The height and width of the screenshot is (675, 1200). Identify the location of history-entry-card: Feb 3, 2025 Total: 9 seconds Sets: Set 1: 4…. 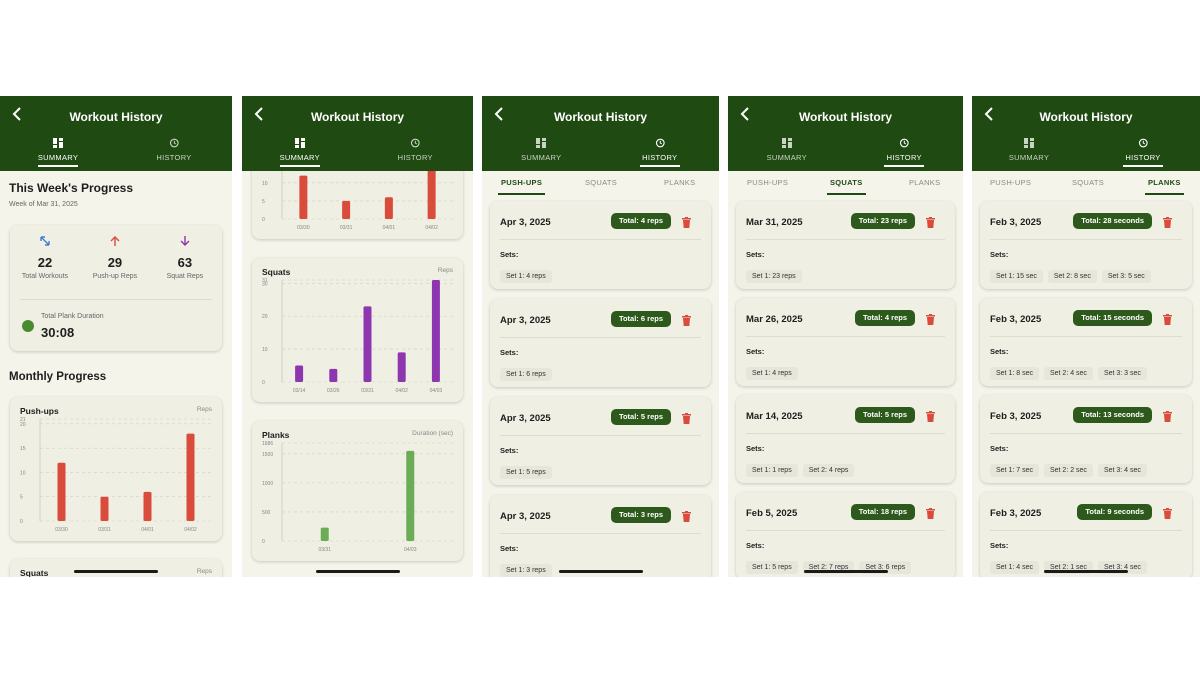
(1086, 534).